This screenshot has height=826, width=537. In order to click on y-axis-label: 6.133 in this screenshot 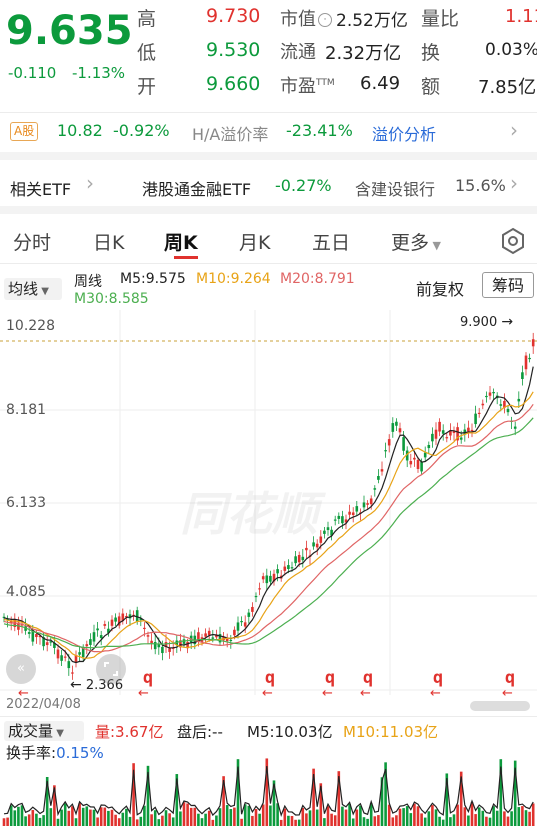, I will do `click(26, 503)`.